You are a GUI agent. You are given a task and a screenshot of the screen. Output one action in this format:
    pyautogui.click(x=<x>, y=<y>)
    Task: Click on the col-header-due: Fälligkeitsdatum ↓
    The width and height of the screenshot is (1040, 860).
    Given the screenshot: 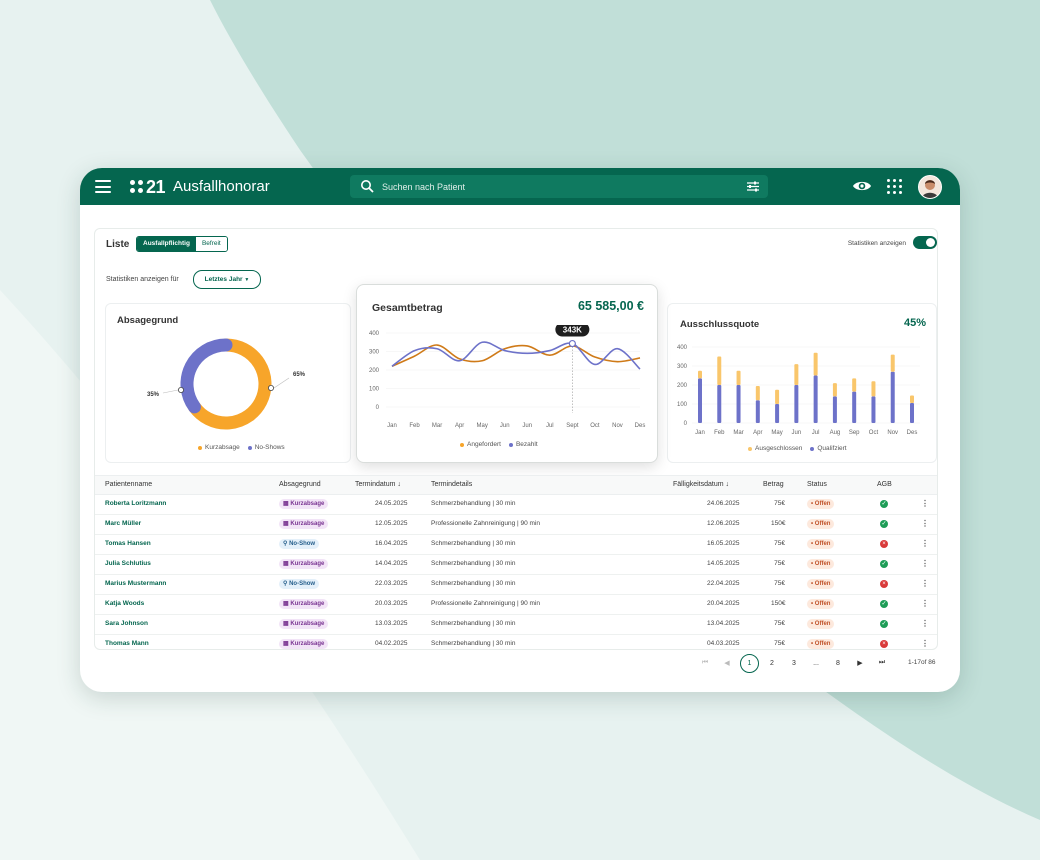 What is the action you would take?
    pyautogui.click(x=701, y=485)
    